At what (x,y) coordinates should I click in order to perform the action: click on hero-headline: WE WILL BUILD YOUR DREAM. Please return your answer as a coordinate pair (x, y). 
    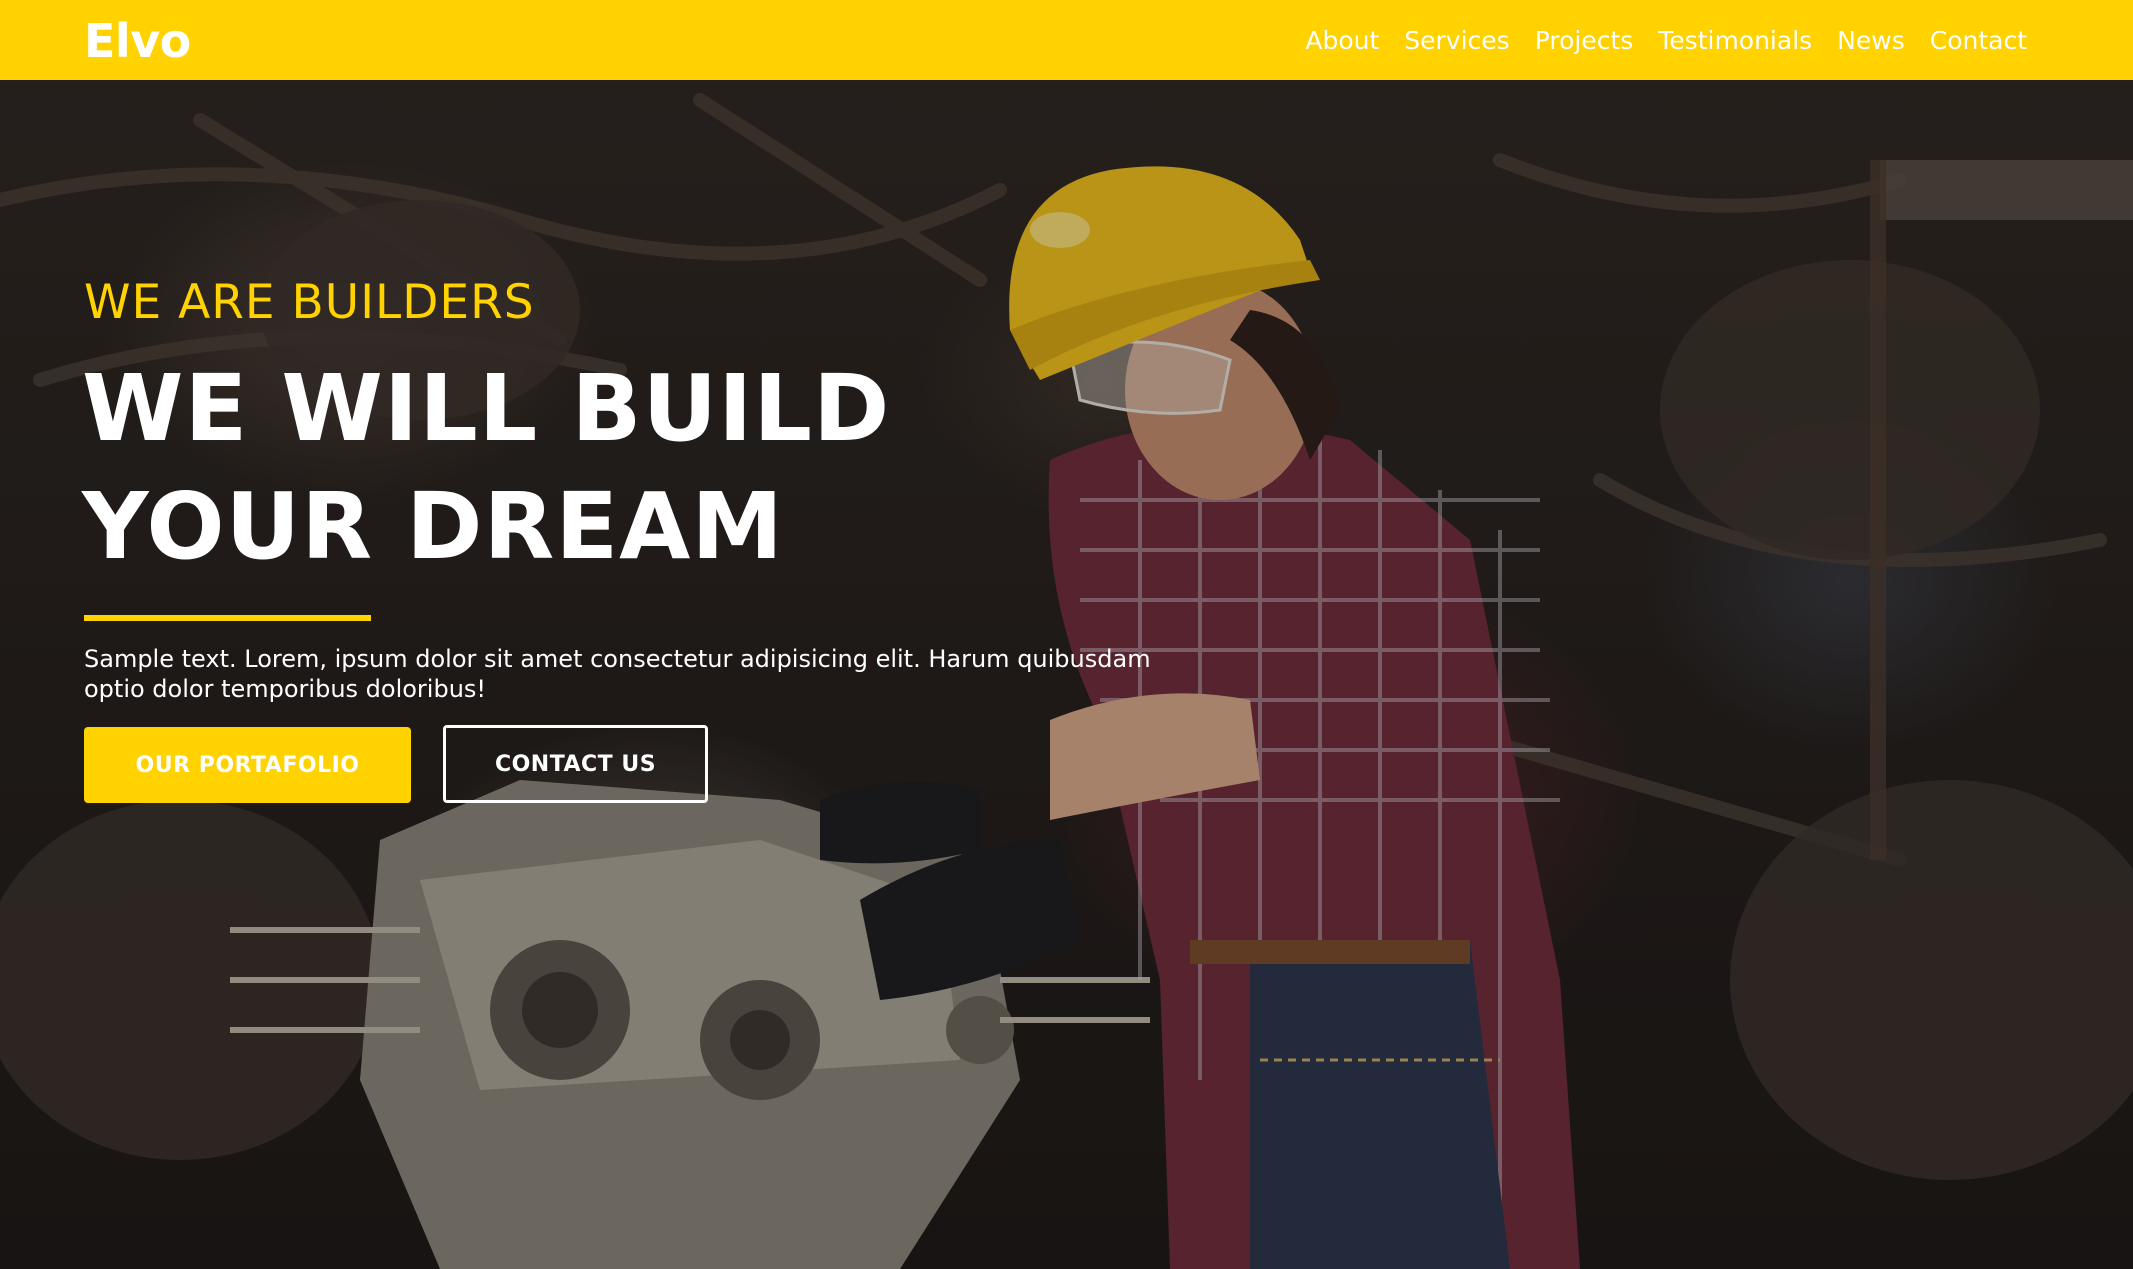
    Looking at the image, I should click on (582, 468).